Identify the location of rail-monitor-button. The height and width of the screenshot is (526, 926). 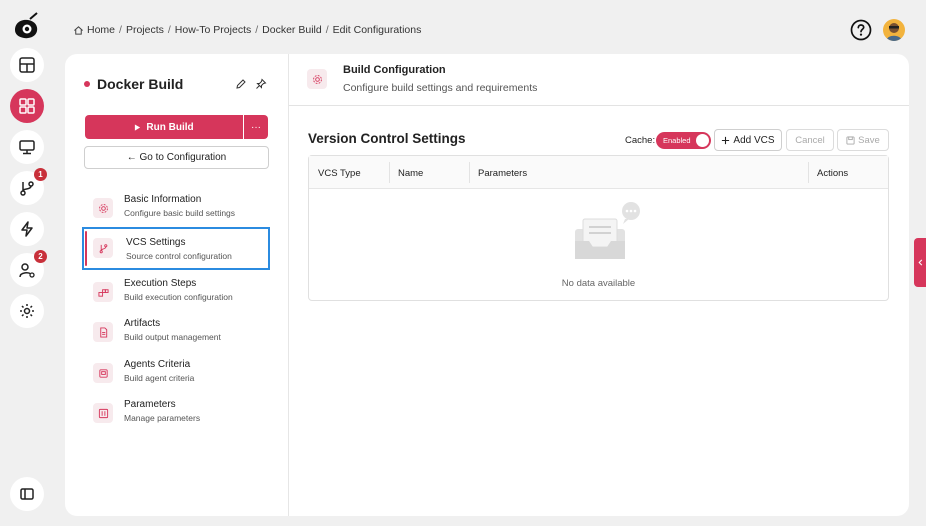
(27, 147).